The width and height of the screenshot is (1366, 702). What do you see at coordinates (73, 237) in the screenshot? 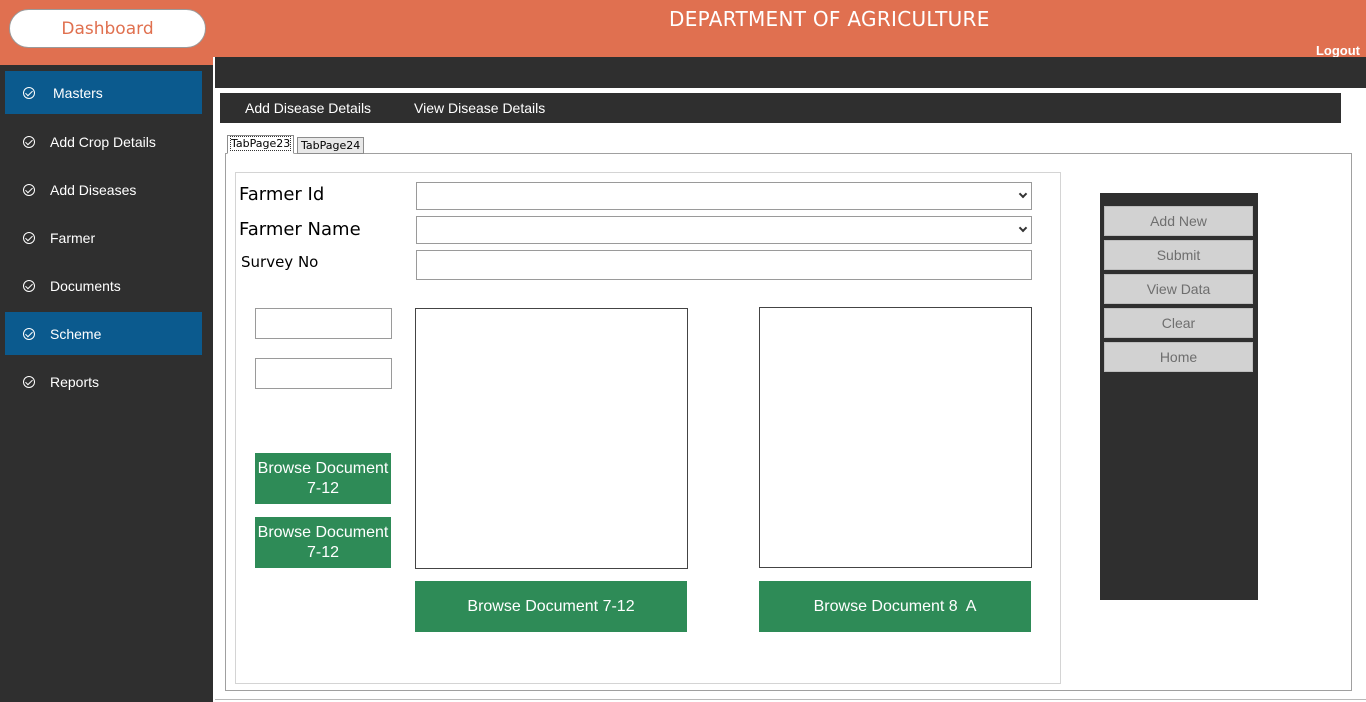
I see `sidebar-item-label: Farmer` at bounding box center [73, 237].